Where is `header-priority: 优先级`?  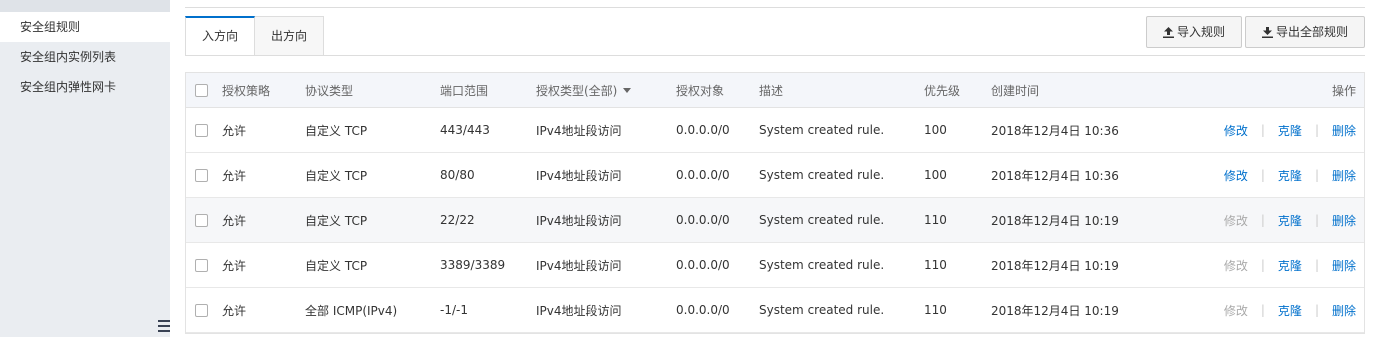
header-priority: 优先级 is located at coordinates (942, 90).